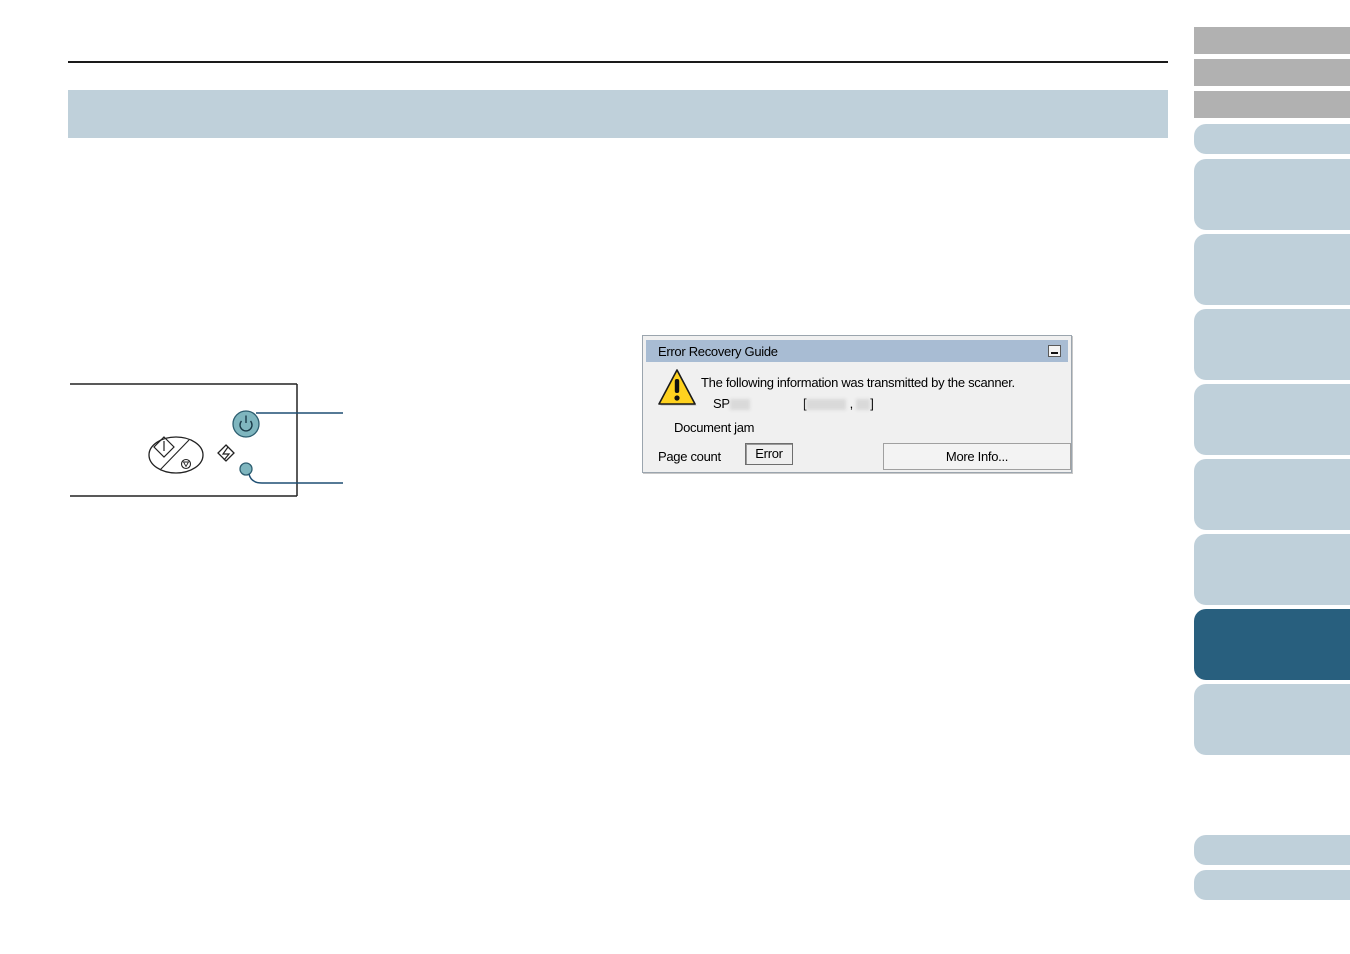 The image size is (1350, 954). I want to click on redacted-code, so click(826, 405).